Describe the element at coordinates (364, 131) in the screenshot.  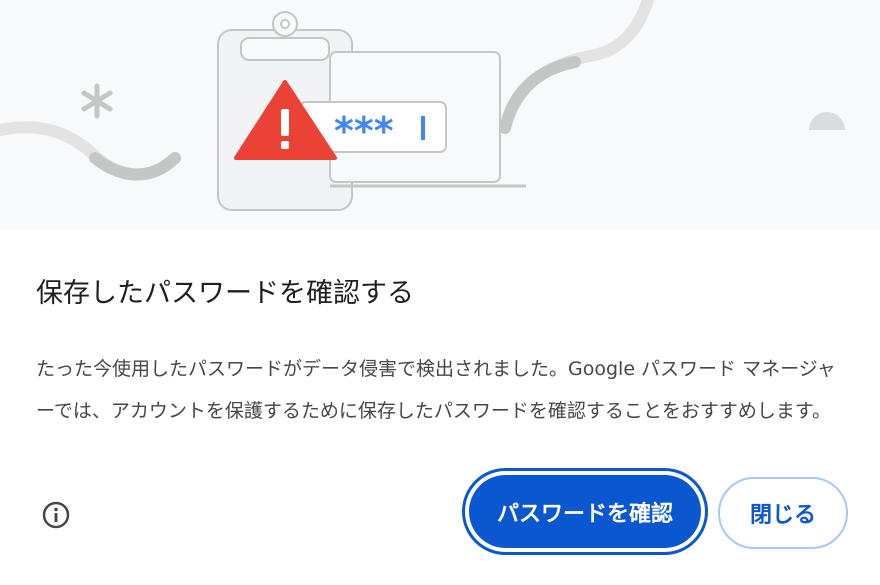
I see `password-mask-text: ***` at that location.